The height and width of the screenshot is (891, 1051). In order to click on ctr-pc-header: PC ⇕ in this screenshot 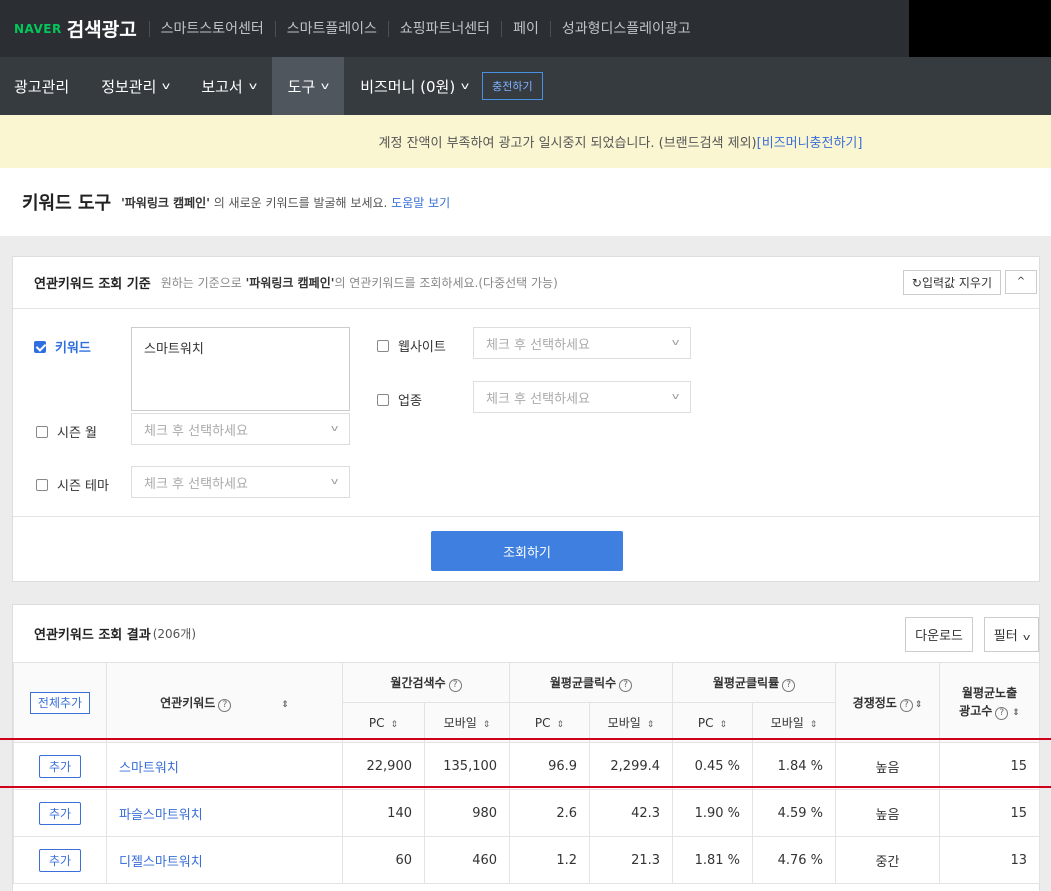, I will do `click(713, 722)`.